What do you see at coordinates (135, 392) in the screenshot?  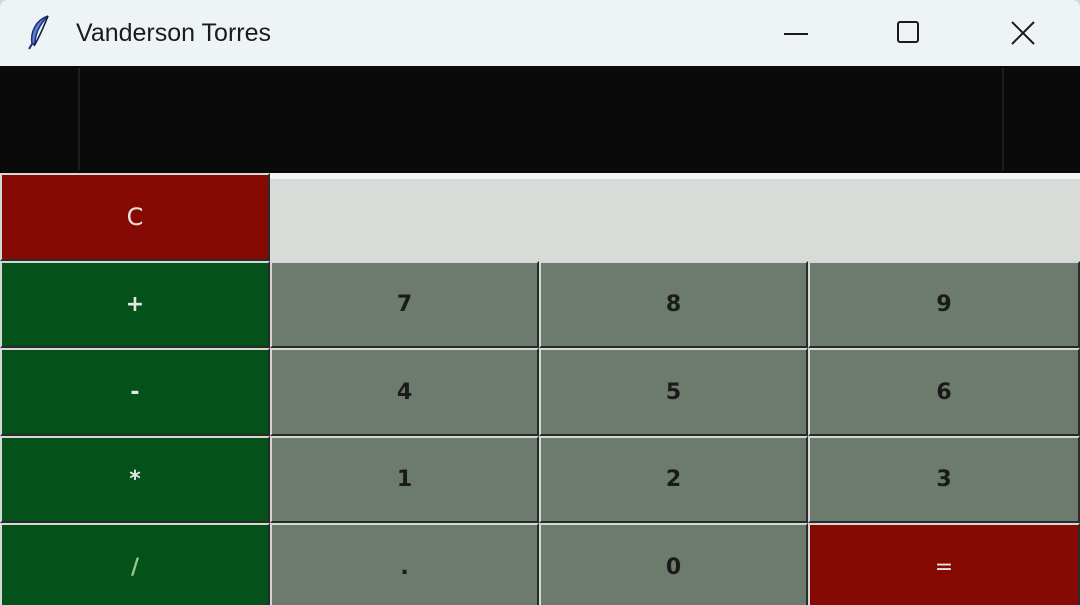 I see `subtract-button: -` at bounding box center [135, 392].